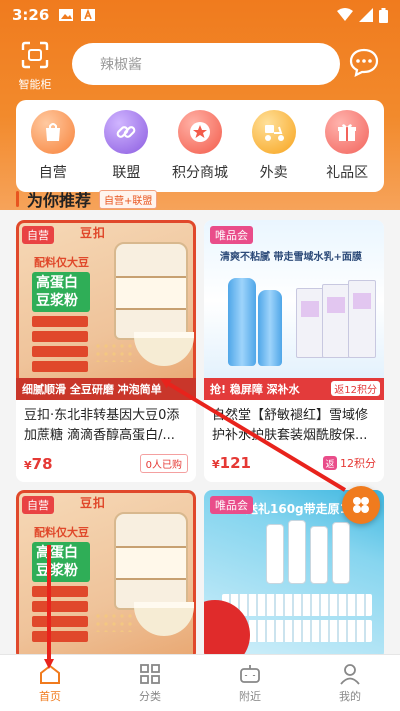 This screenshot has width=400, height=711. I want to click on search-placeholder: 辣椒酱, so click(121, 65).